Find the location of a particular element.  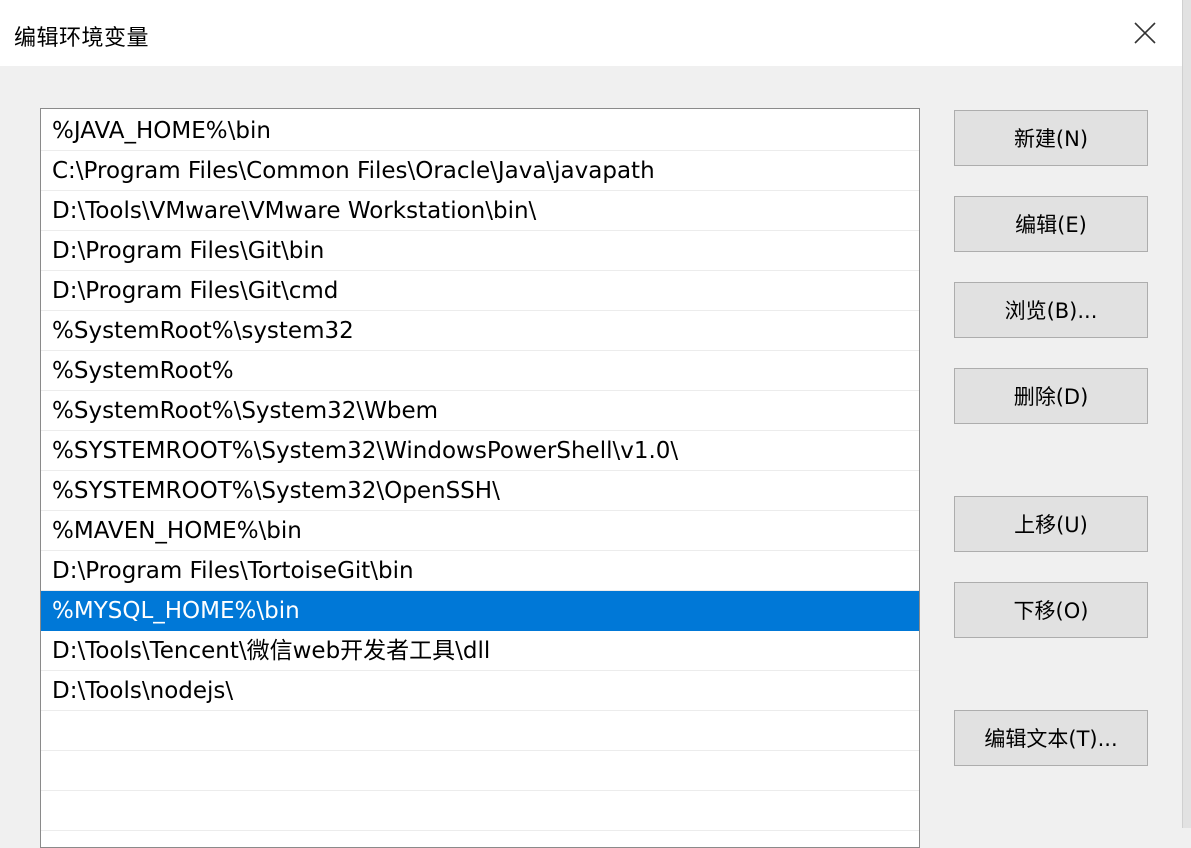

list-item: %SystemRoot% is located at coordinates (480, 371).